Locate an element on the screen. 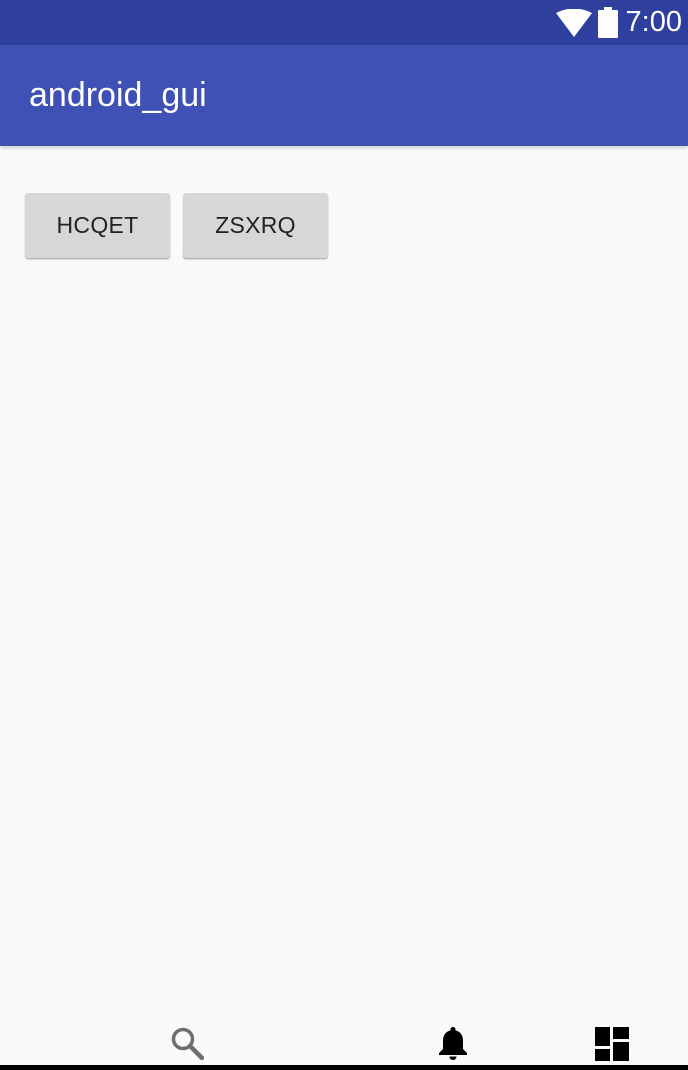  app-title: android_gui is located at coordinates (118, 95).